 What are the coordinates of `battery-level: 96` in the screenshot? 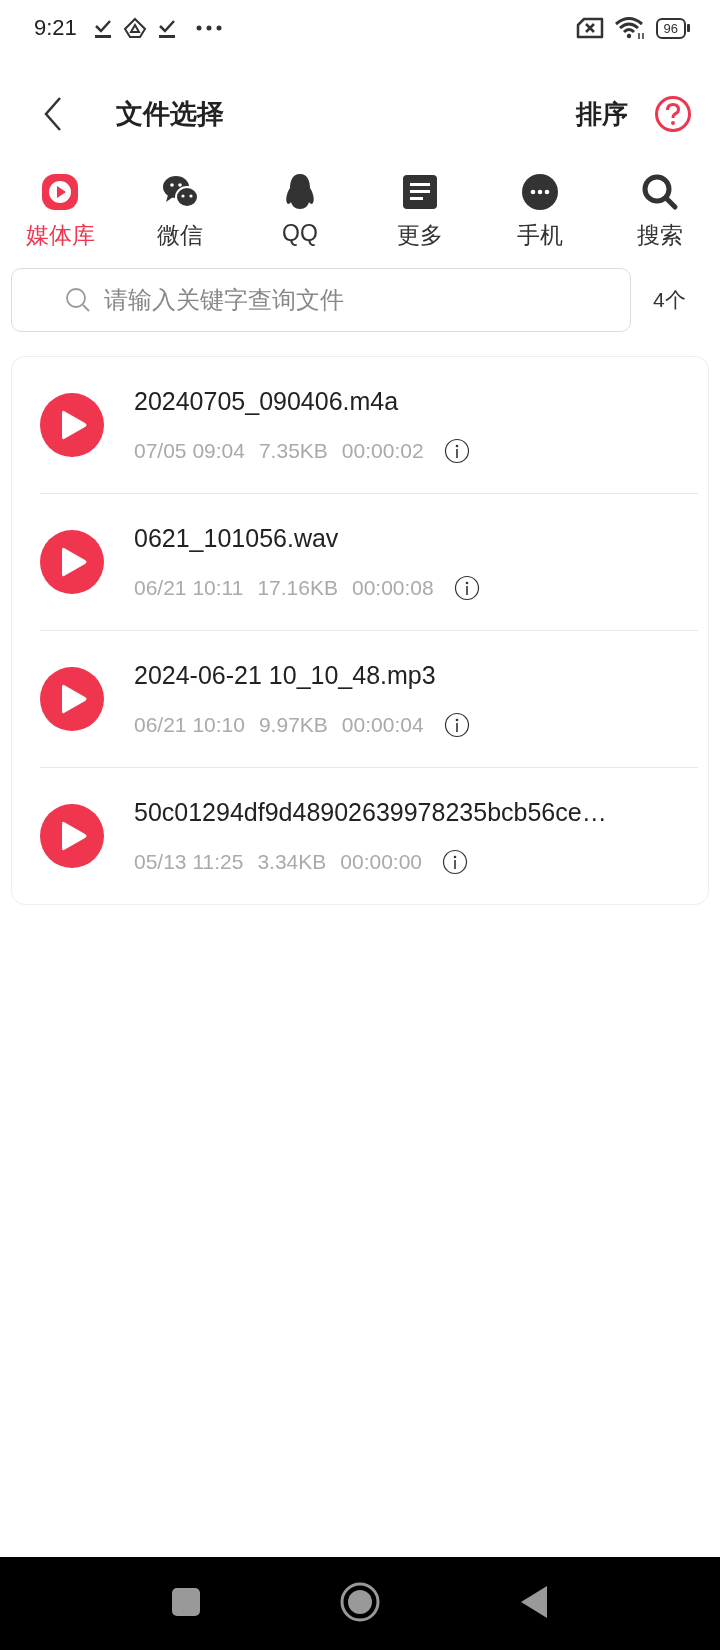 It's located at (670, 28).